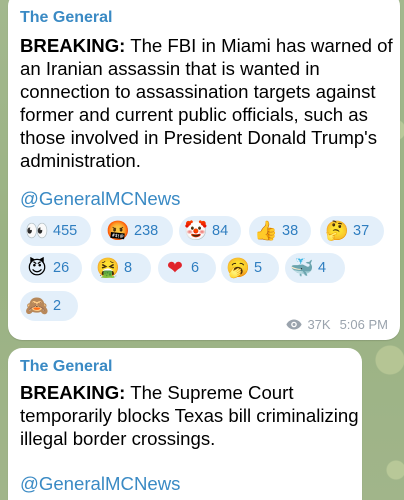  I want to click on reaction-thinking-face: 🤔 37, so click(352, 231).